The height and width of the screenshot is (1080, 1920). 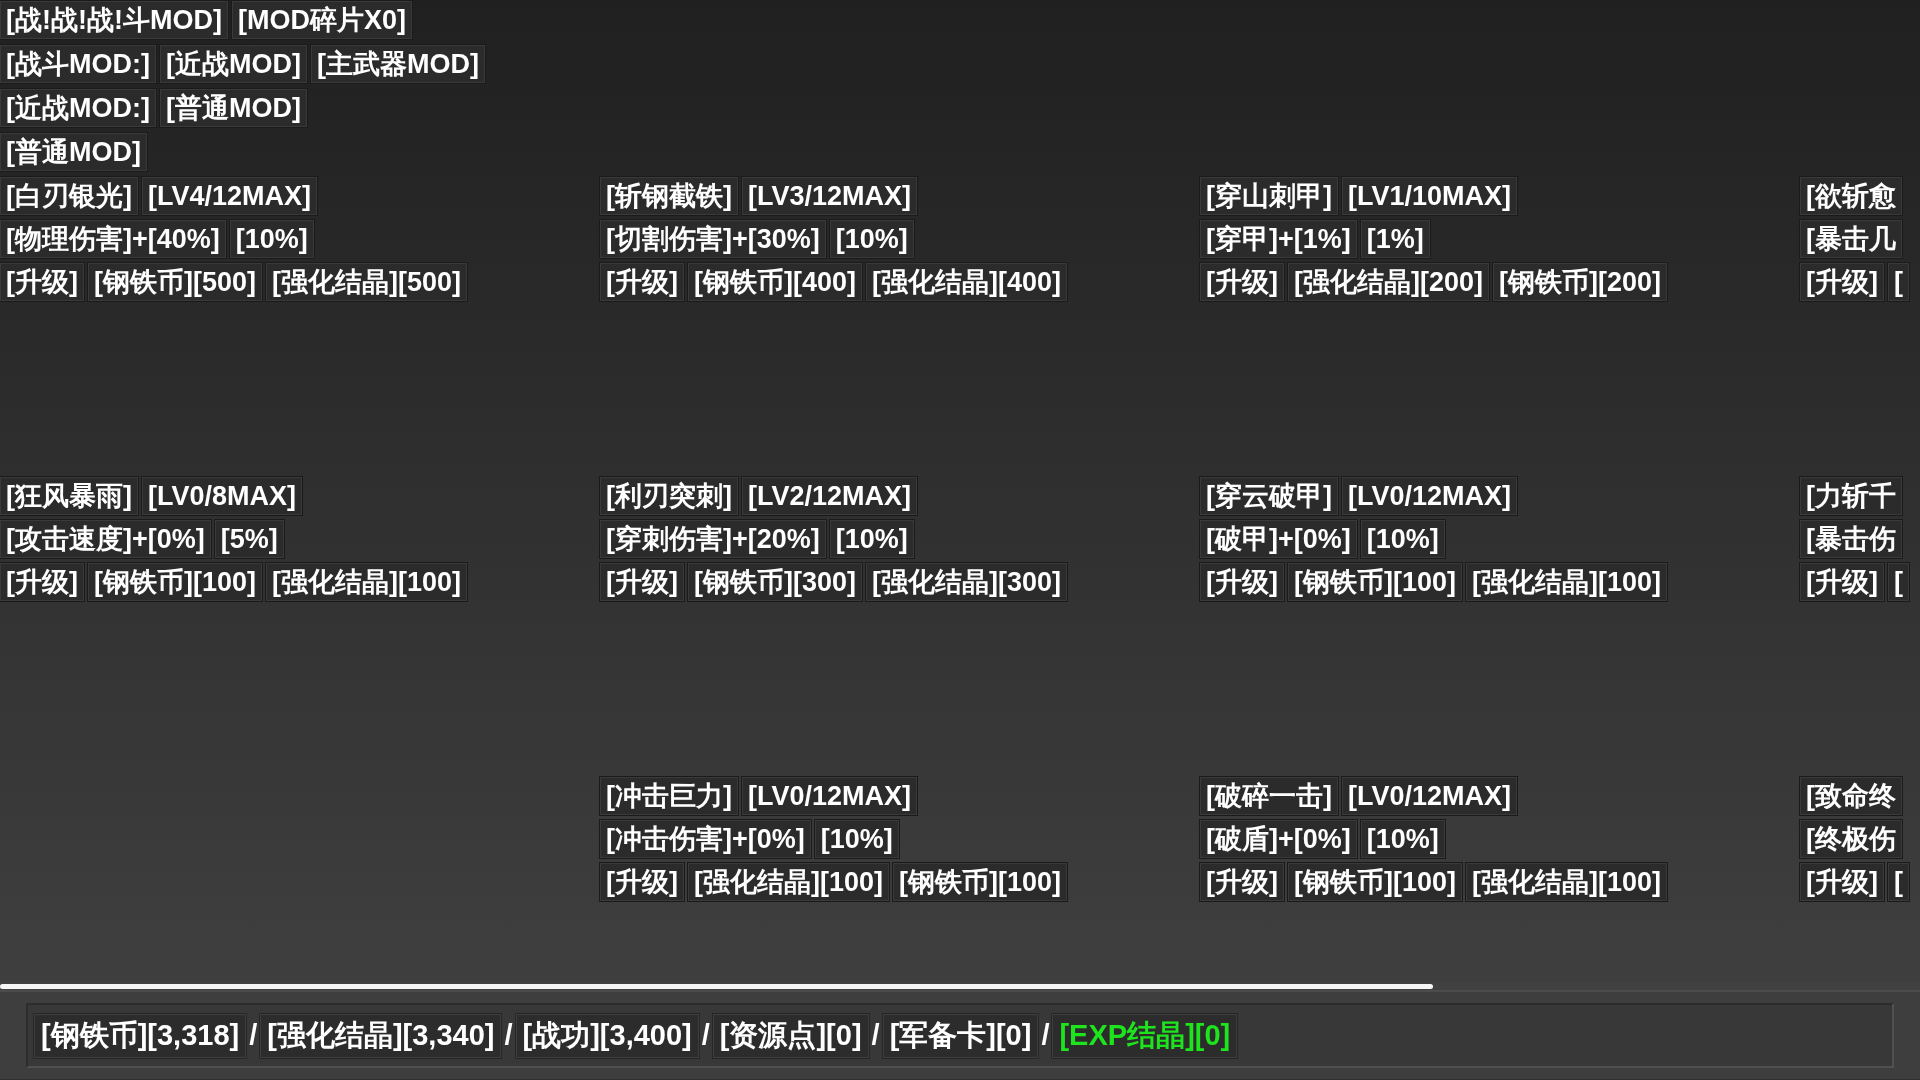 I want to click on mod-level-label: [LV2/12MAX], so click(x=829, y=496).